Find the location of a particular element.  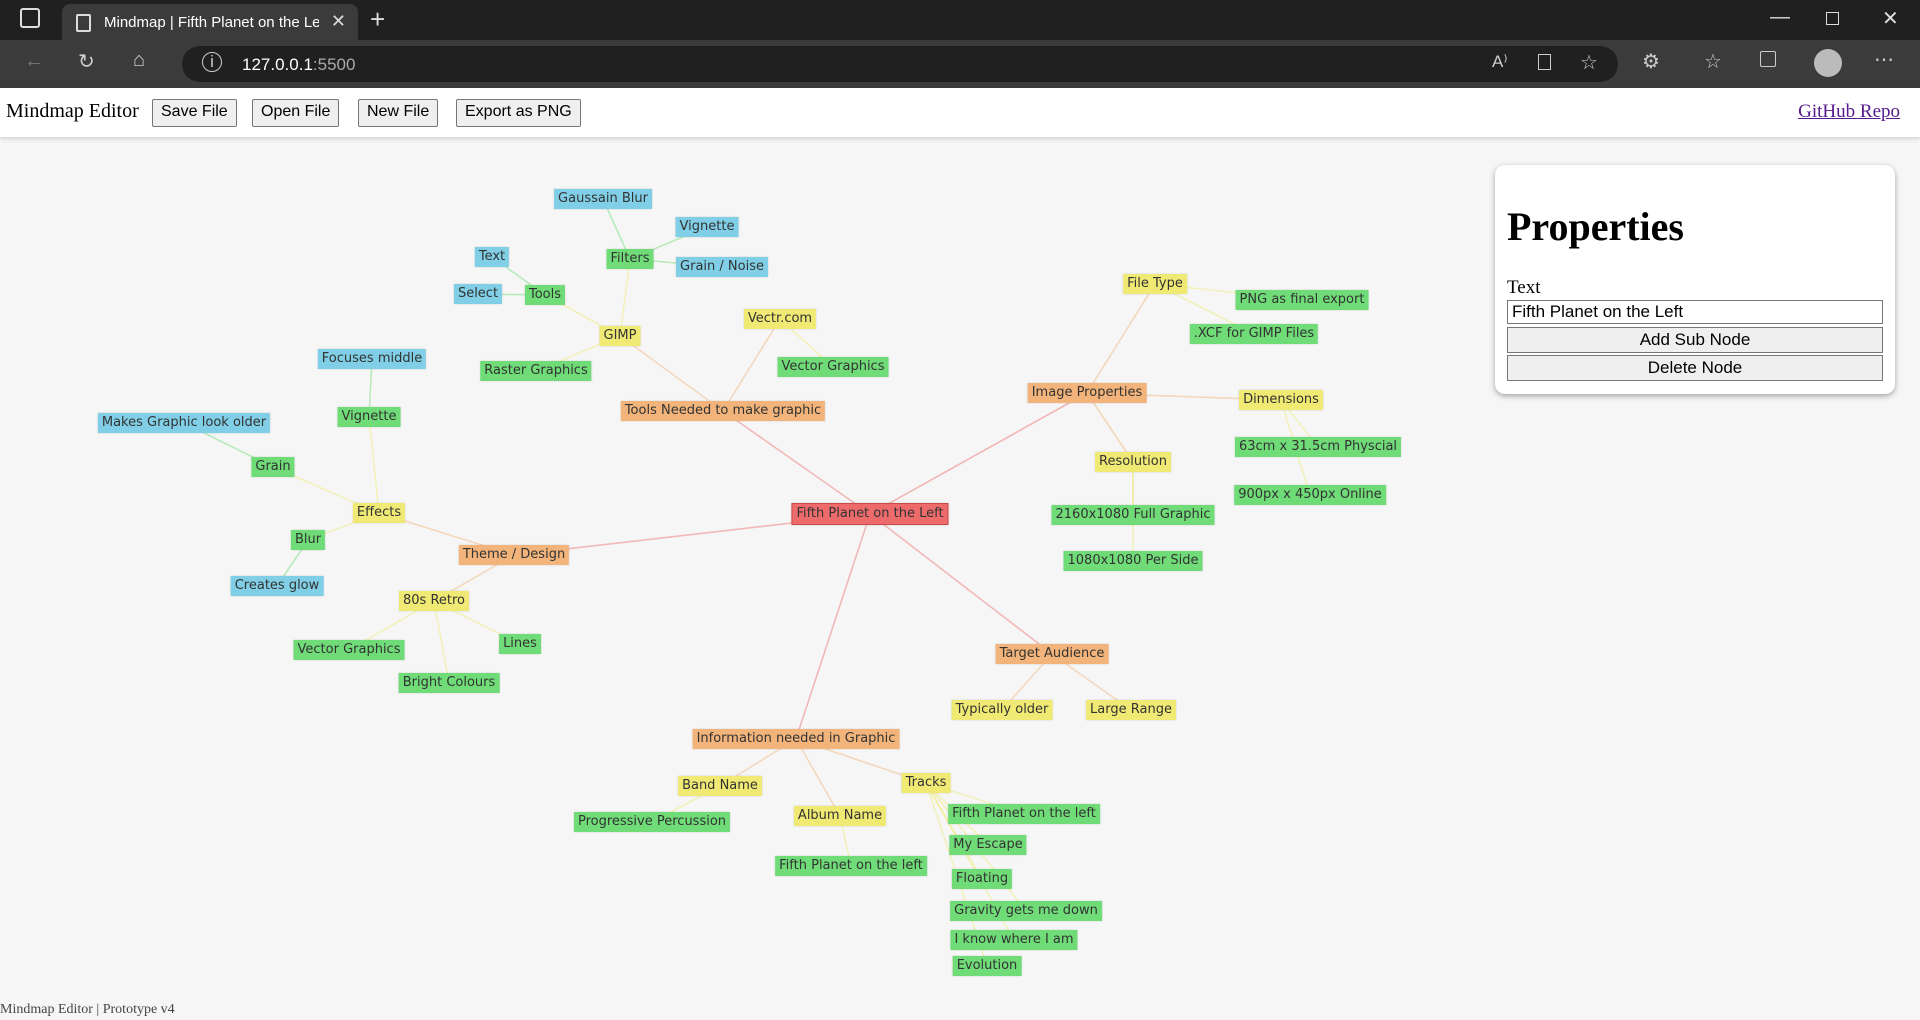

tab-title: Mindmap | Fifth Planet on the Left is located at coordinates (211, 22).